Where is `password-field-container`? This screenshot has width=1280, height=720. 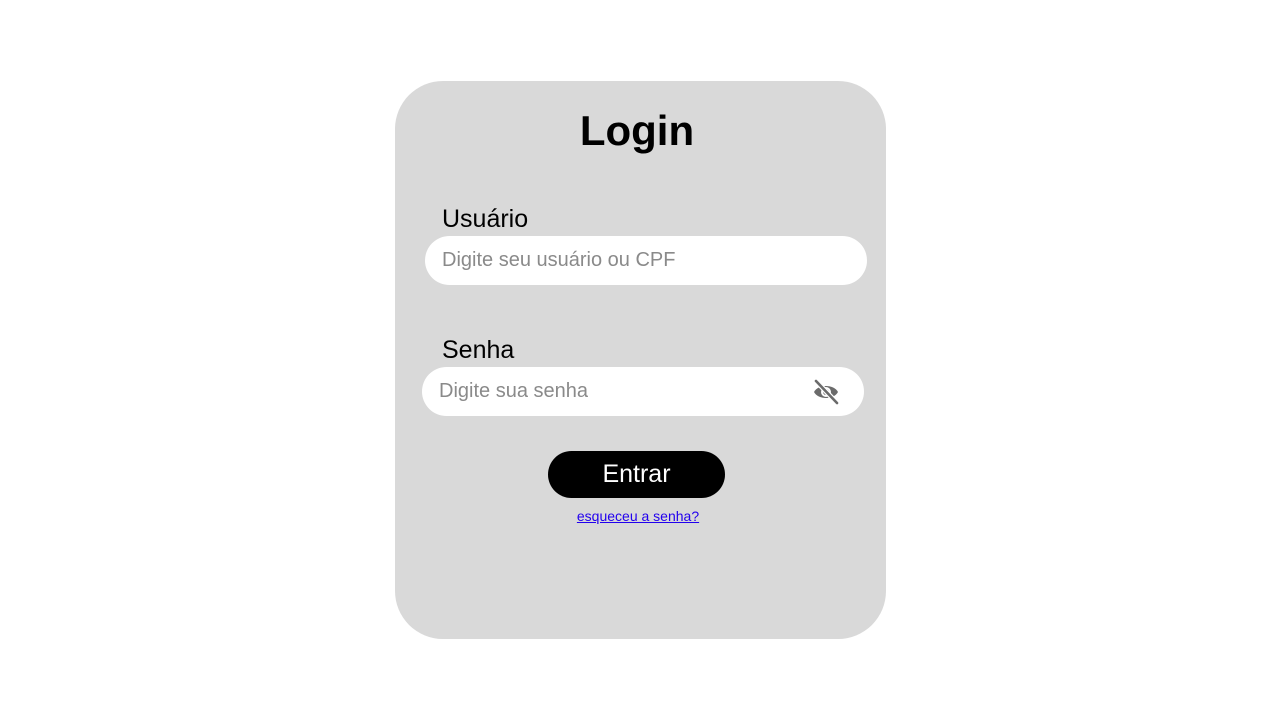 password-field-container is located at coordinates (643, 391).